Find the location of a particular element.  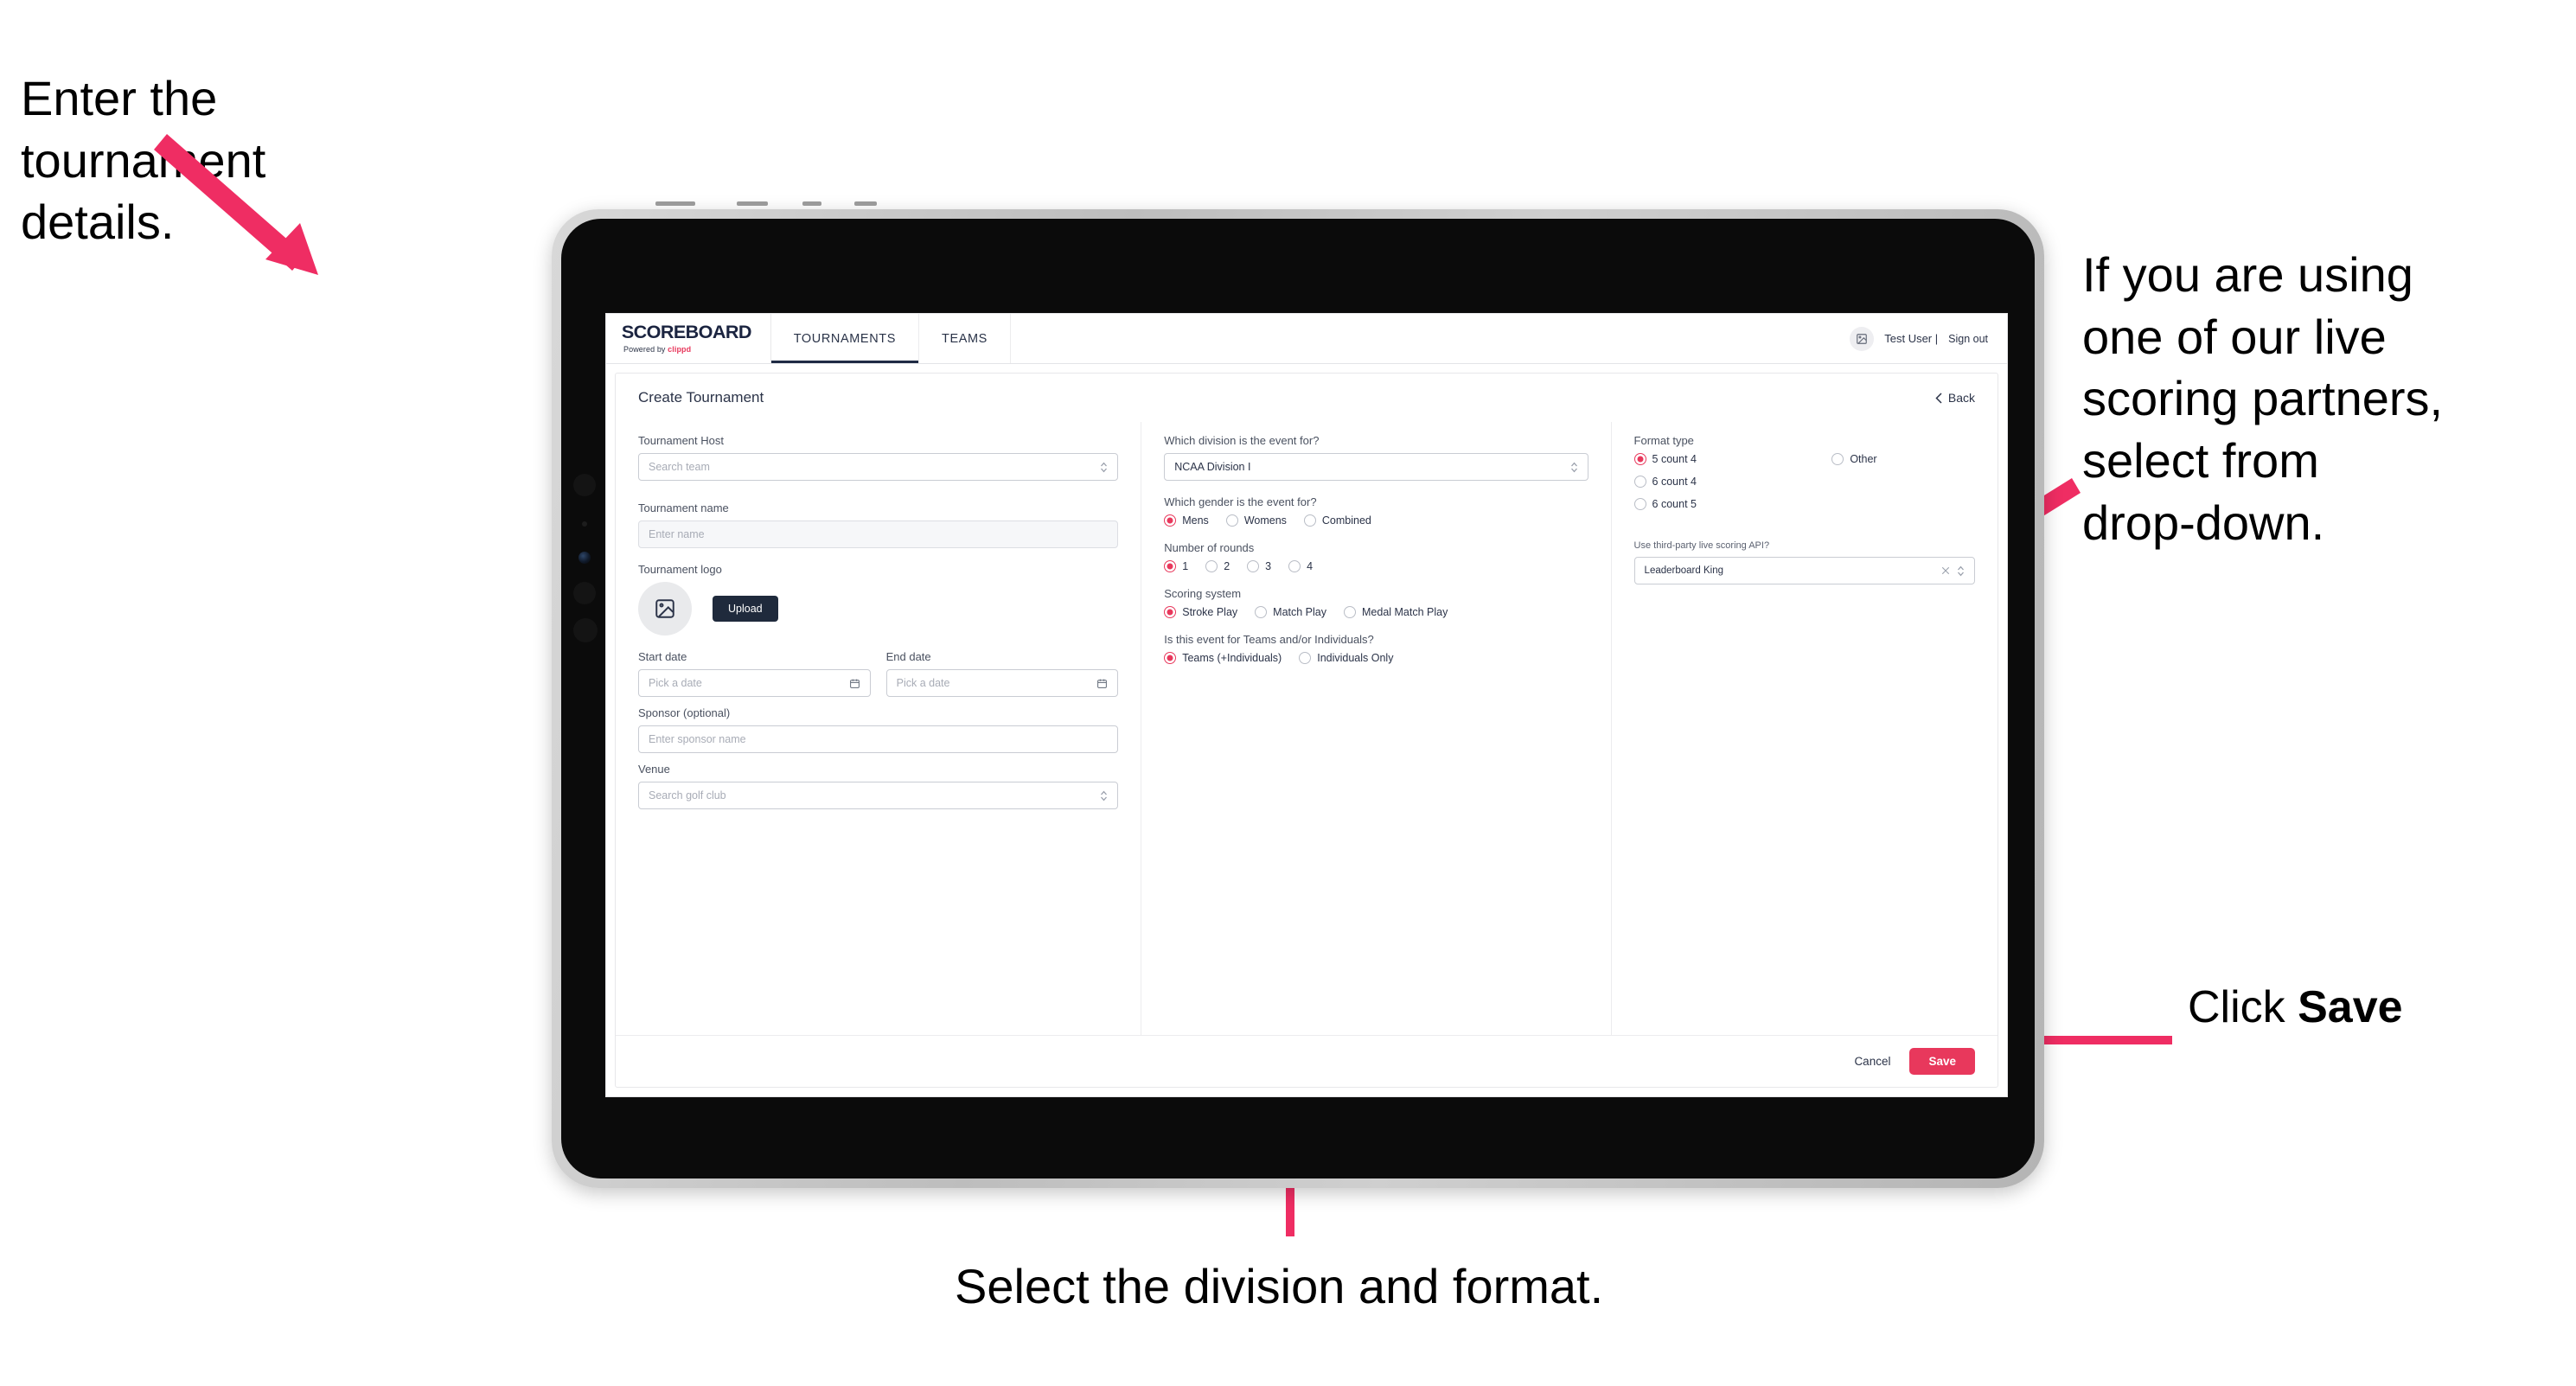

tournament-host-label: Tournament Host is located at coordinates (681, 440).